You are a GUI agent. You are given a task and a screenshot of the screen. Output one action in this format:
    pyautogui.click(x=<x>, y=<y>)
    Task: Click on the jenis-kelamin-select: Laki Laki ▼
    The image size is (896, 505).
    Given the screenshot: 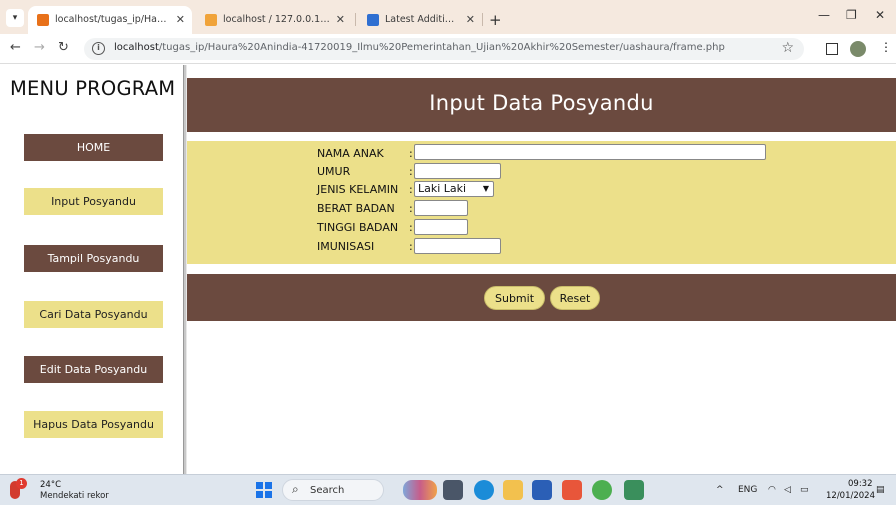 What is the action you would take?
    pyautogui.click(x=454, y=189)
    